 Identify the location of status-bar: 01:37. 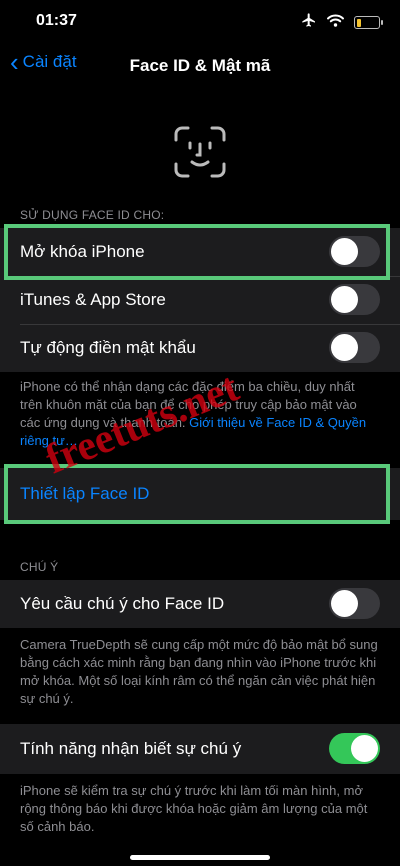
(200, 22).